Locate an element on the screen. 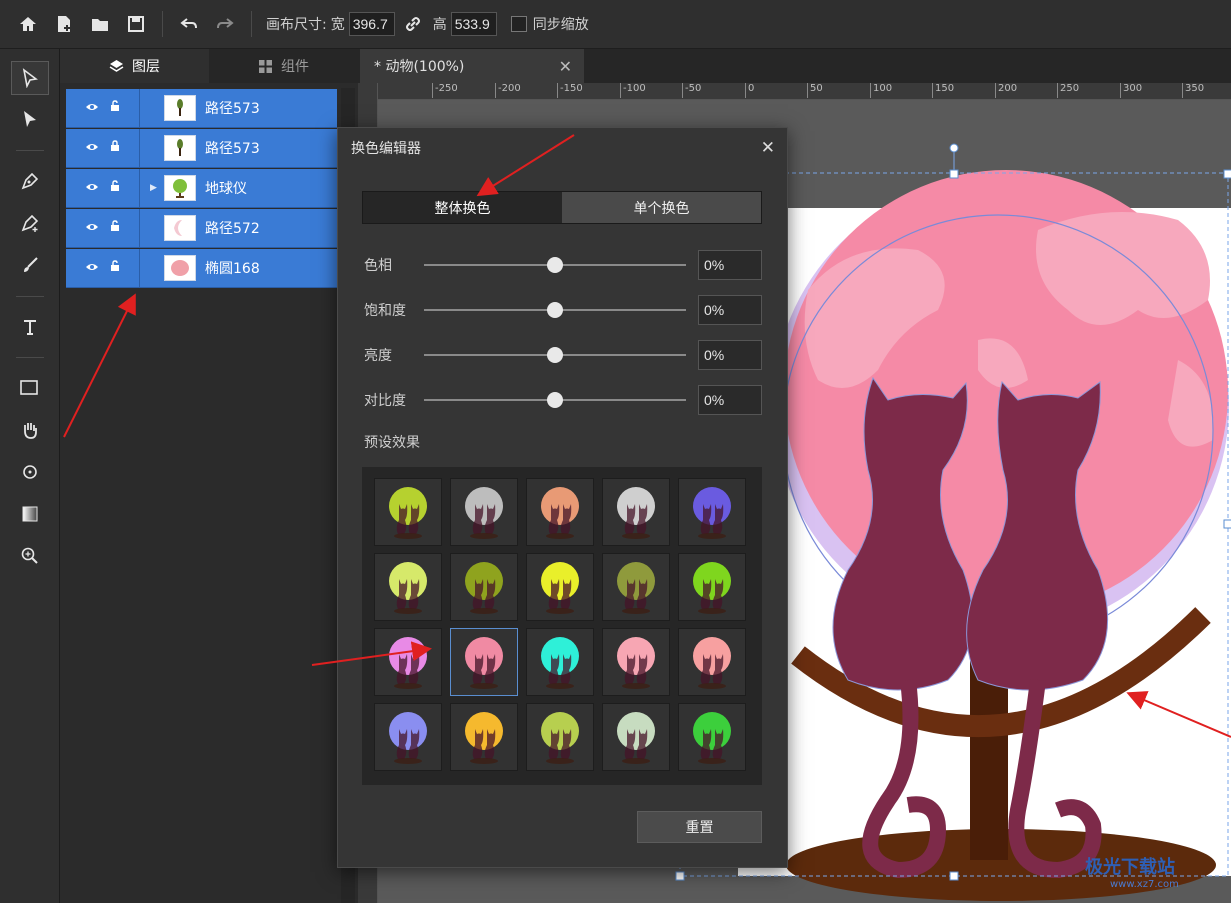 This screenshot has width=1231, height=903. contrast-slider is located at coordinates (555, 400).